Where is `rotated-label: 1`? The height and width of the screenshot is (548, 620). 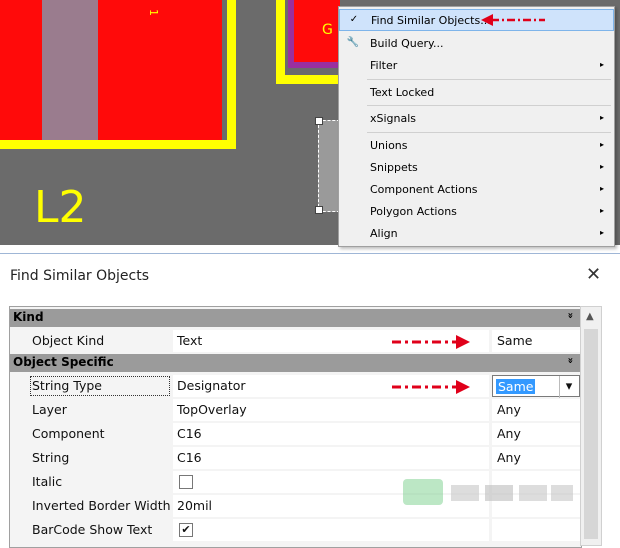
rotated-label: 1 is located at coordinates (153, 12).